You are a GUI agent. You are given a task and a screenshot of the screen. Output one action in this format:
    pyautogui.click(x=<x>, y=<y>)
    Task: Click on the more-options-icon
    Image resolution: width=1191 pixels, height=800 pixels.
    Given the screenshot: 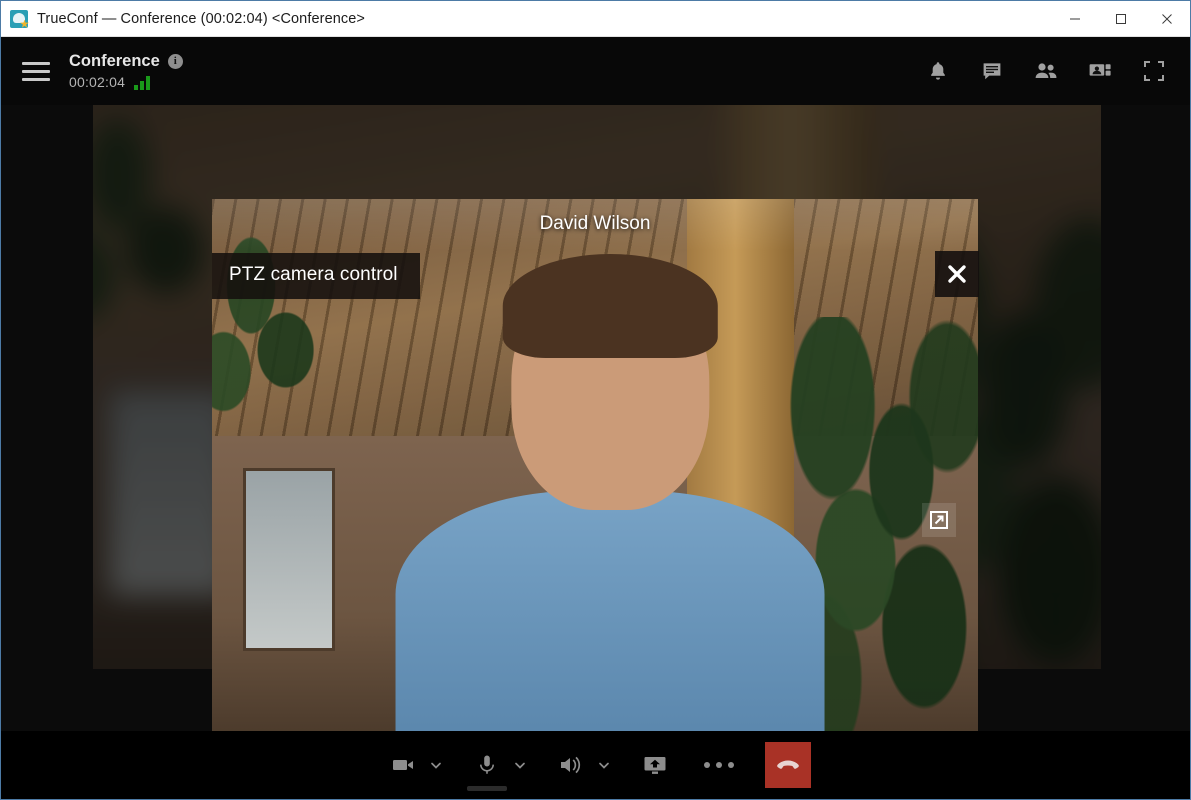 What is the action you would take?
    pyautogui.click(x=719, y=765)
    